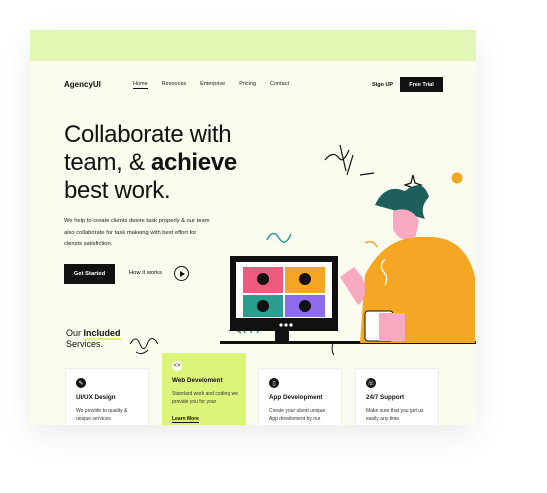 Image resolution: width=547 pixels, height=493 pixels. Describe the element at coordinates (247, 85) in the screenshot. I see `nav-link-pricing: Pricing` at that location.